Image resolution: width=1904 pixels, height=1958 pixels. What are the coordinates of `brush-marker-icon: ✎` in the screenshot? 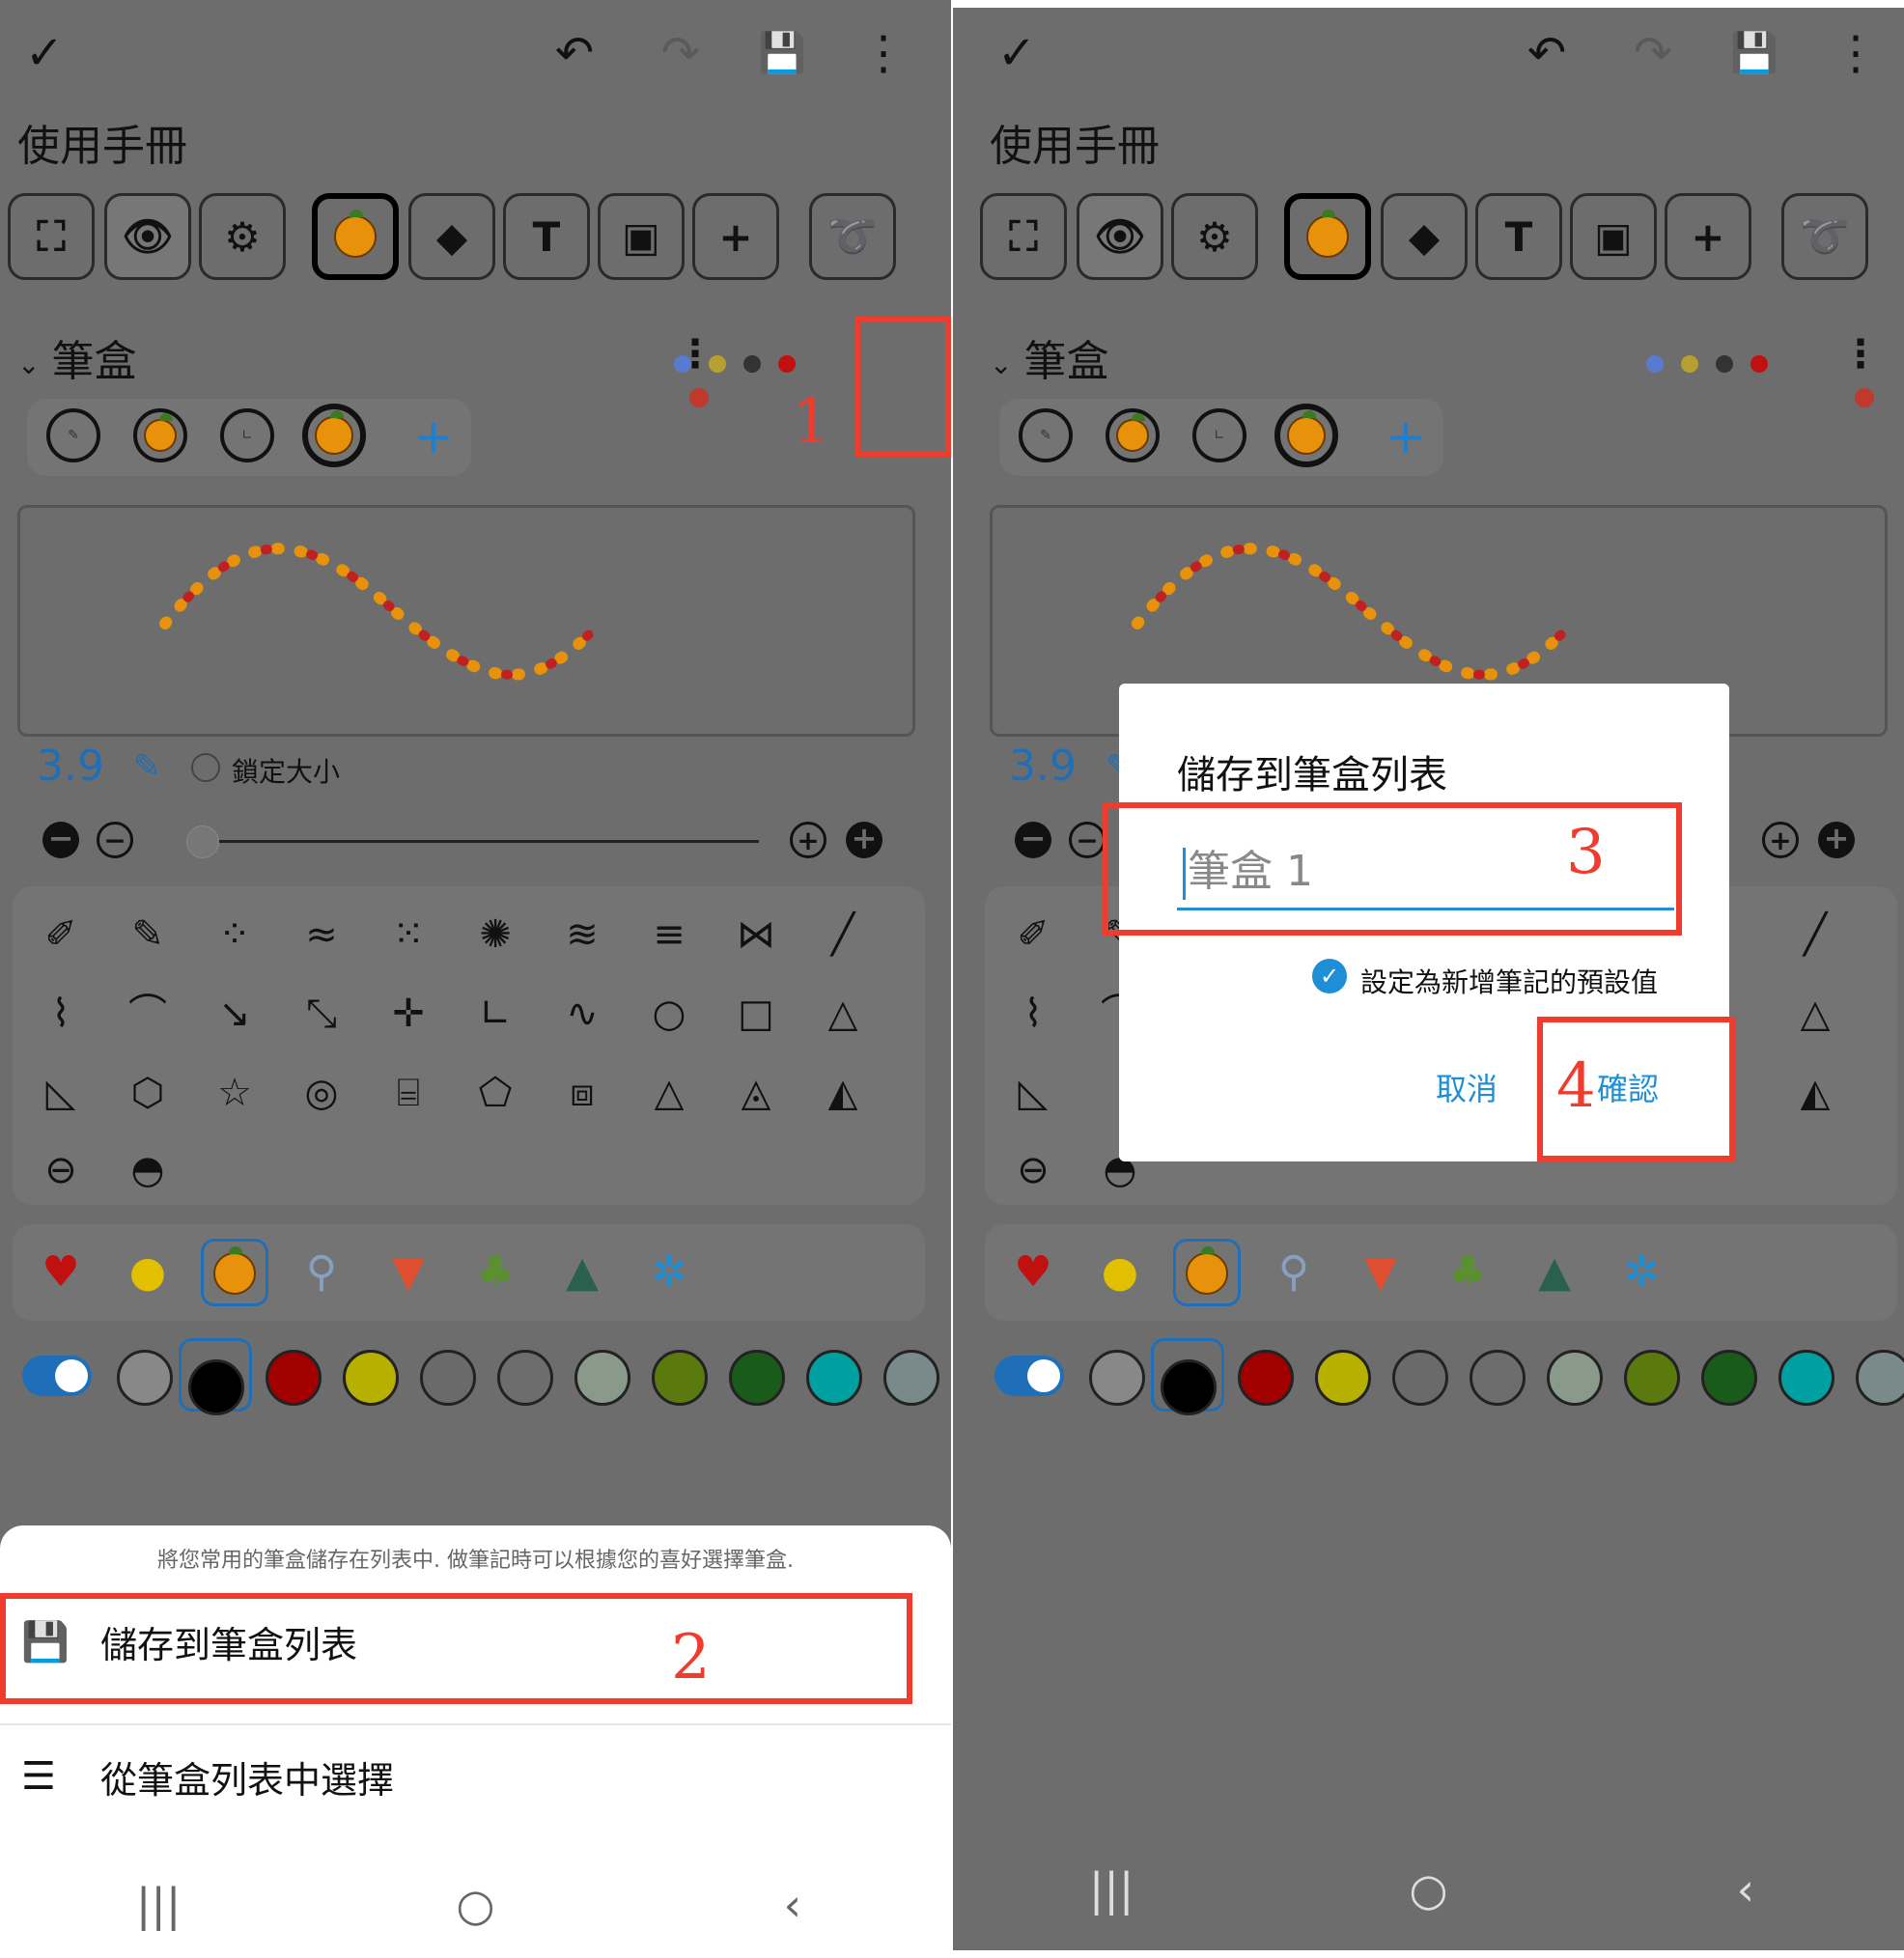 It's located at (148, 935).